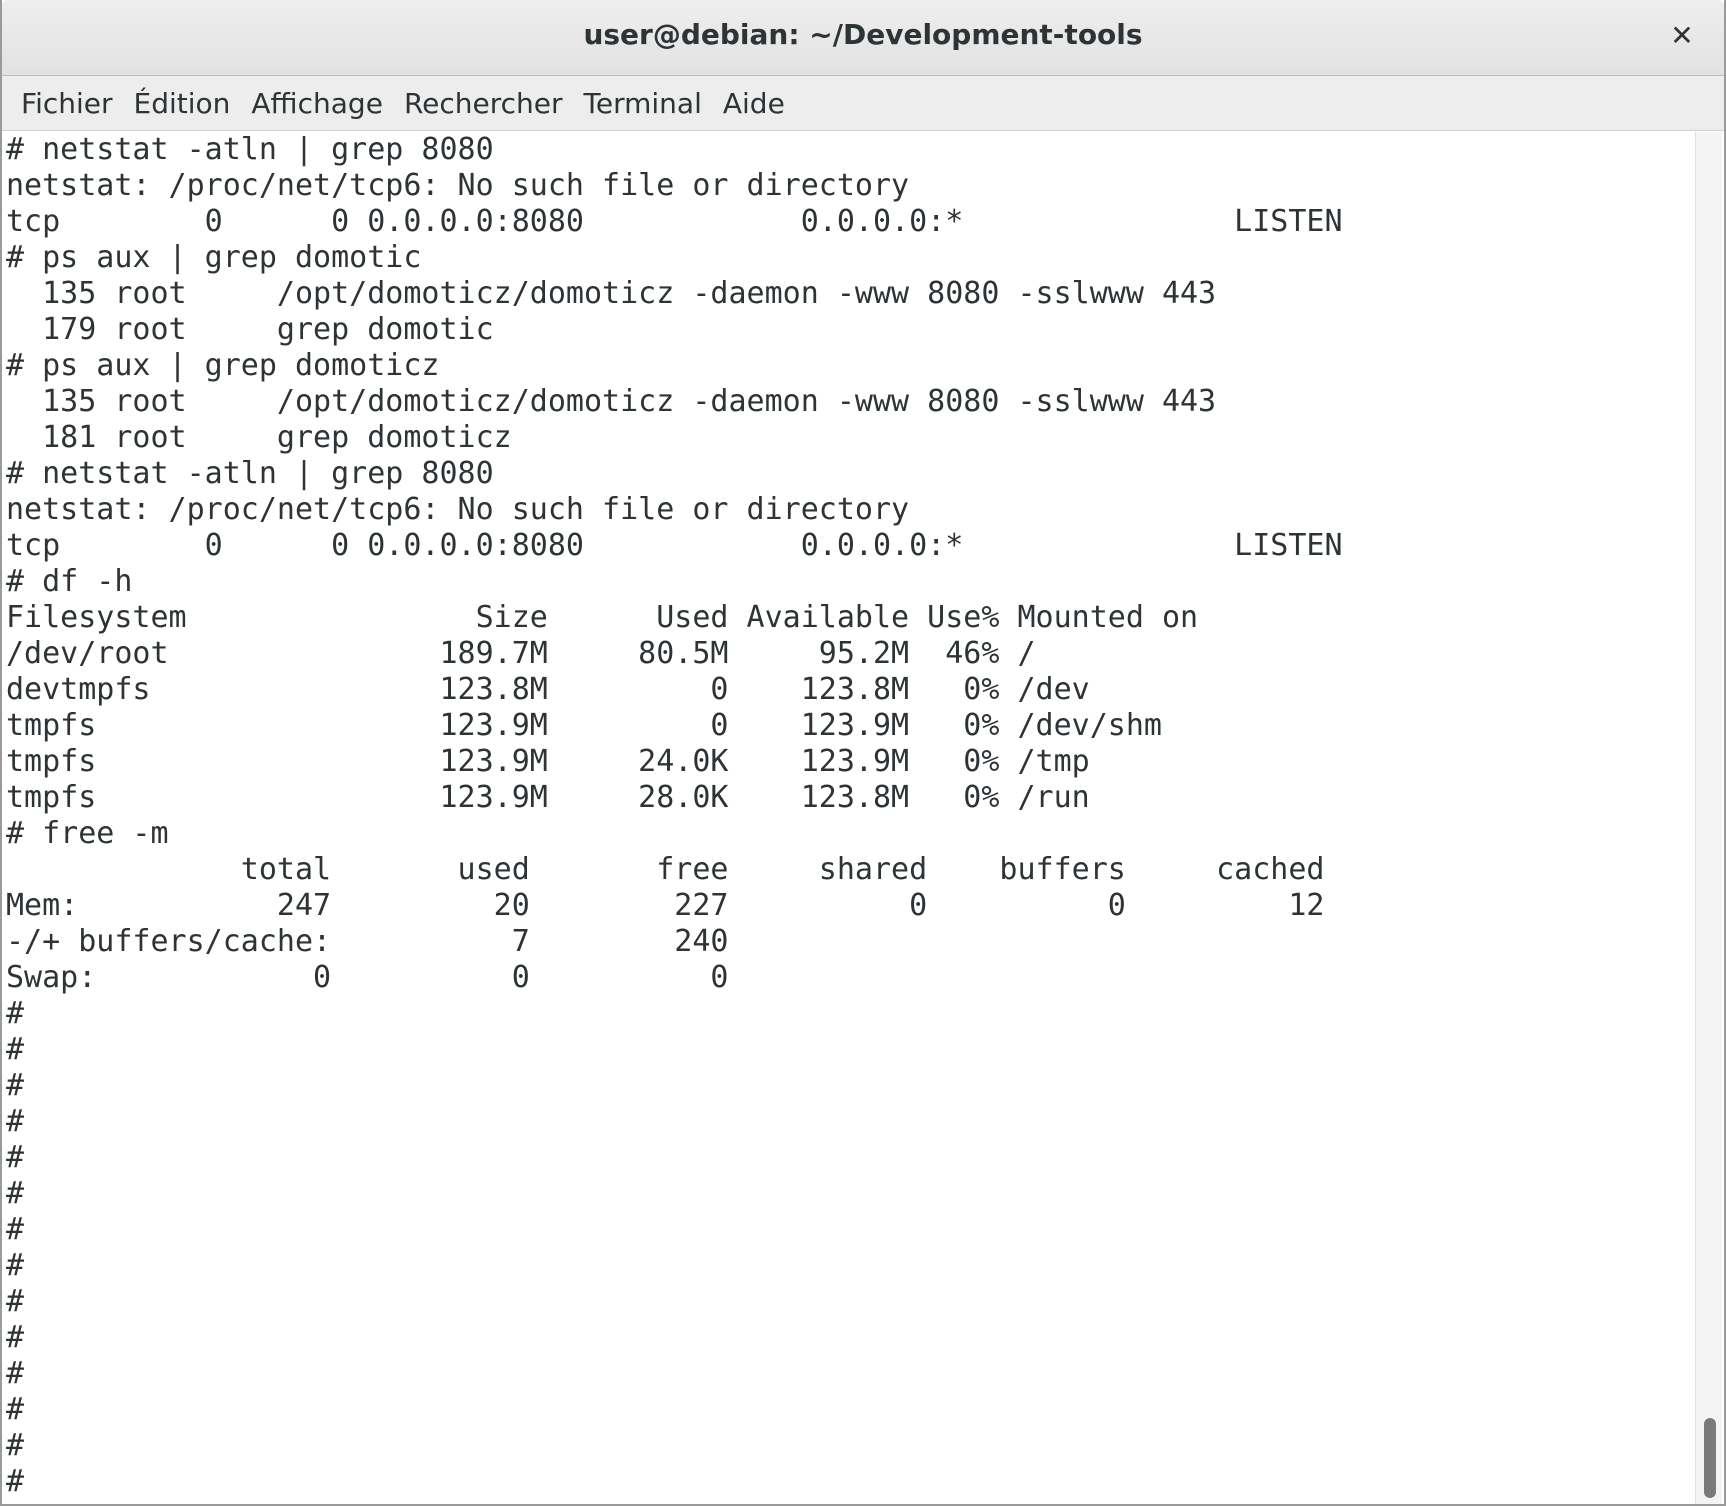  What do you see at coordinates (1710, 1458) in the screenshot?
I see `scrollbar-thumb` at bounding box center [1710, 1458].